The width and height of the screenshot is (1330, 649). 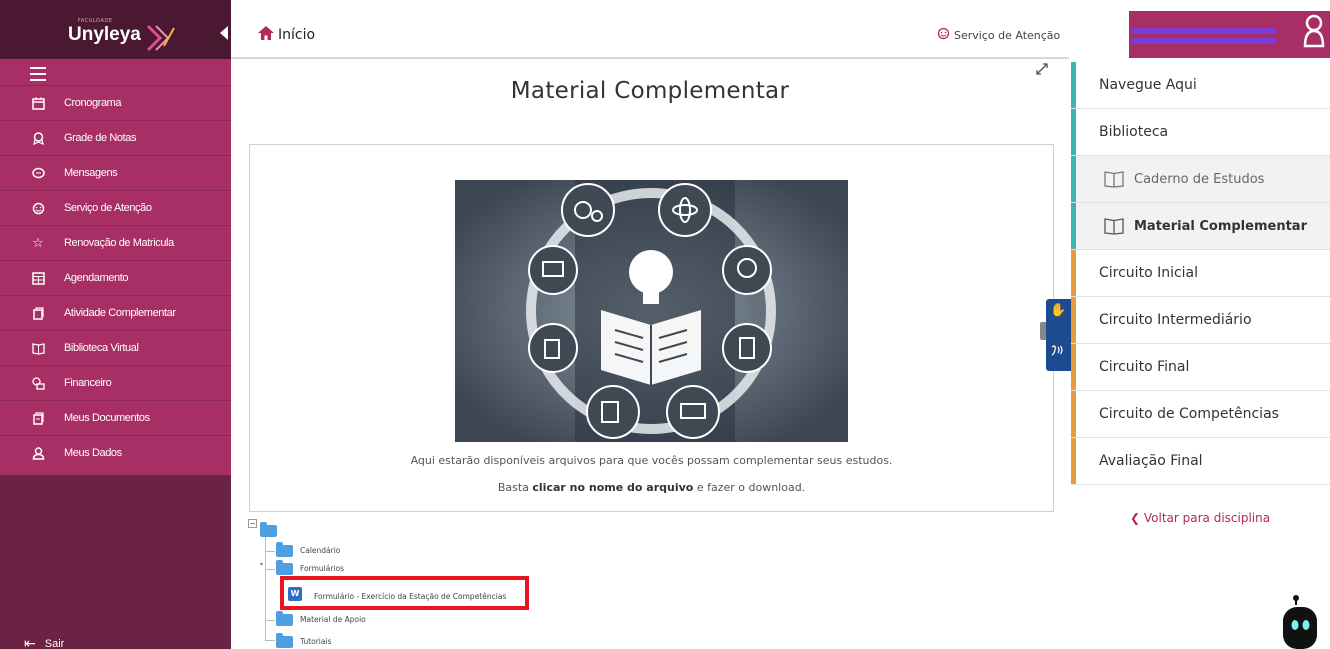 I want to click on sidebar-item-mensagens: Mensagens, so click(x=115, y=172).